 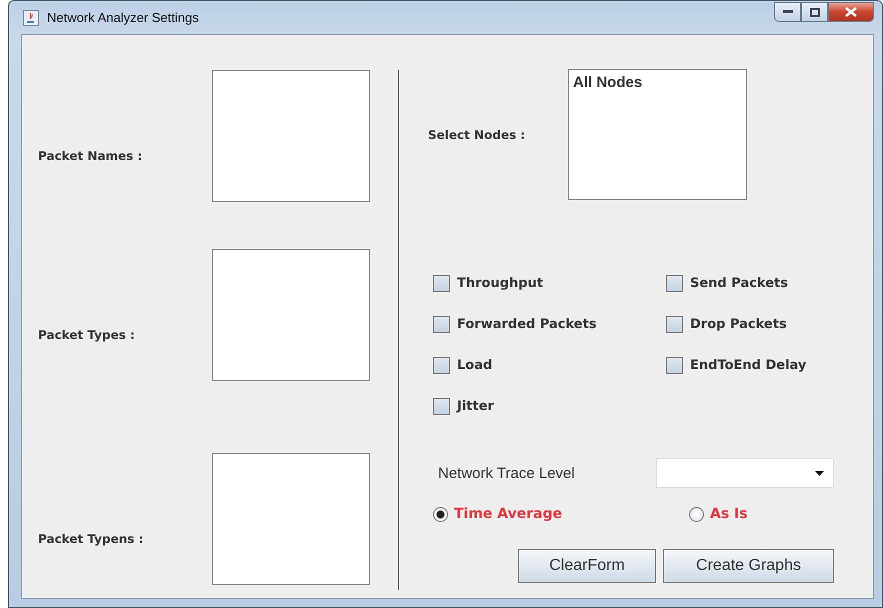 What do you see at coordinates (657, 134) in the screenshot?
I see `list-box: All Nodes` at bounding box center [657, 134].